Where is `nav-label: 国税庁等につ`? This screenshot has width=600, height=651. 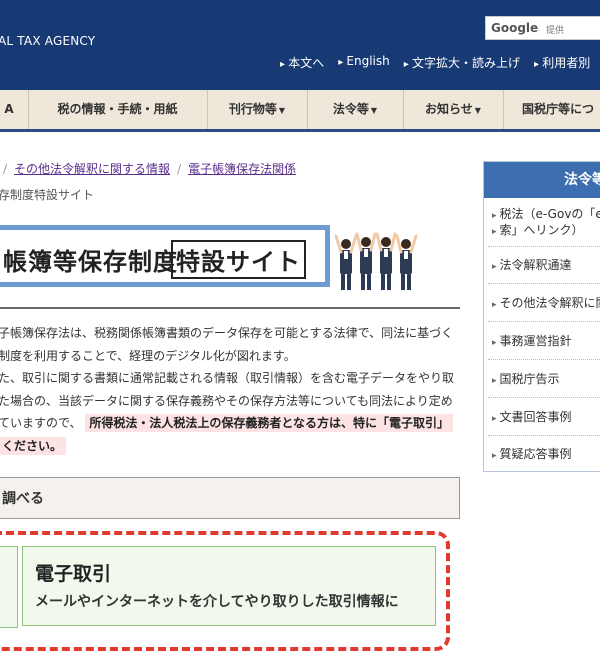
nav-label: 国税庁等につ is located at coordinates (557, 109).